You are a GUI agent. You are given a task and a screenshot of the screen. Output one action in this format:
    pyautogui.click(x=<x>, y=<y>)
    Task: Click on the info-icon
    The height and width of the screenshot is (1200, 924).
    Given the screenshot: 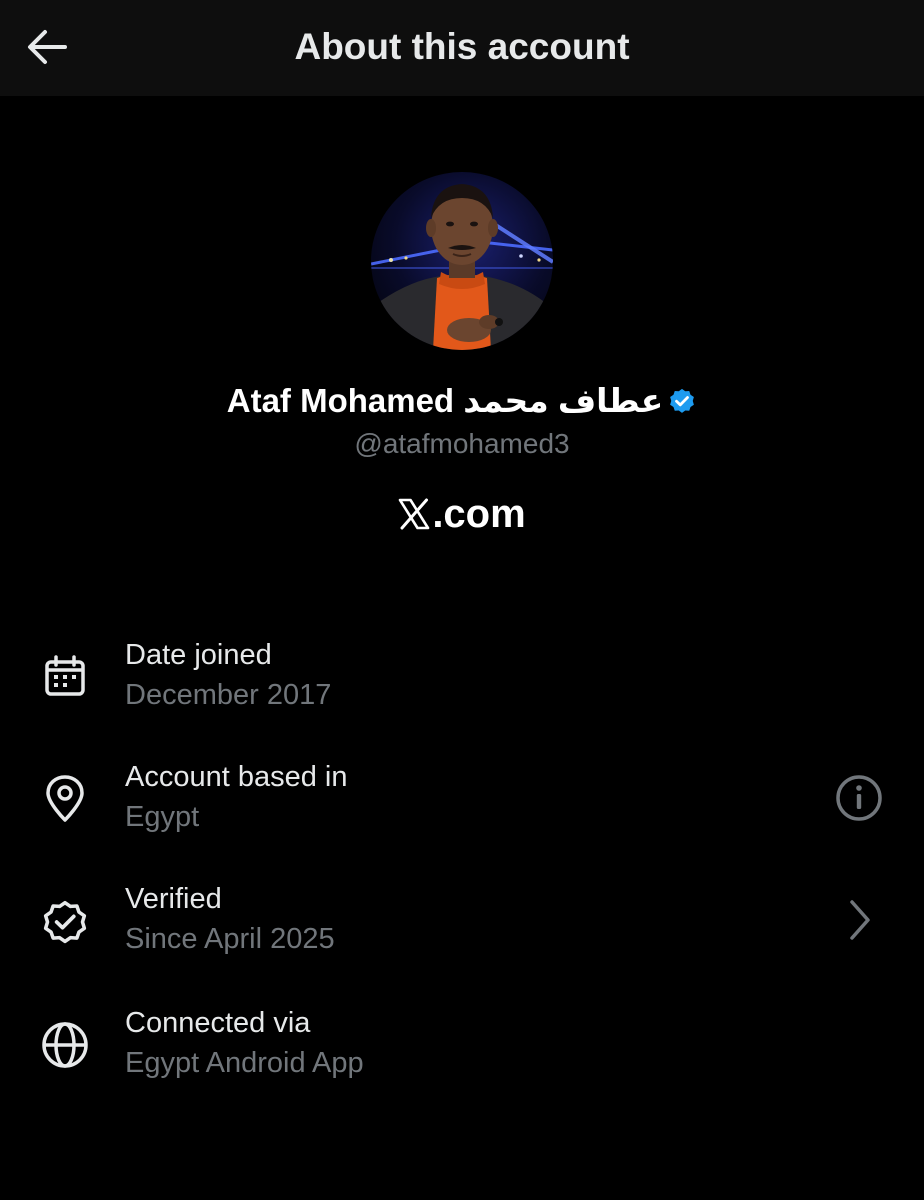 What is the action you would take?
    pyautogui.click(x=859, y=798)
    